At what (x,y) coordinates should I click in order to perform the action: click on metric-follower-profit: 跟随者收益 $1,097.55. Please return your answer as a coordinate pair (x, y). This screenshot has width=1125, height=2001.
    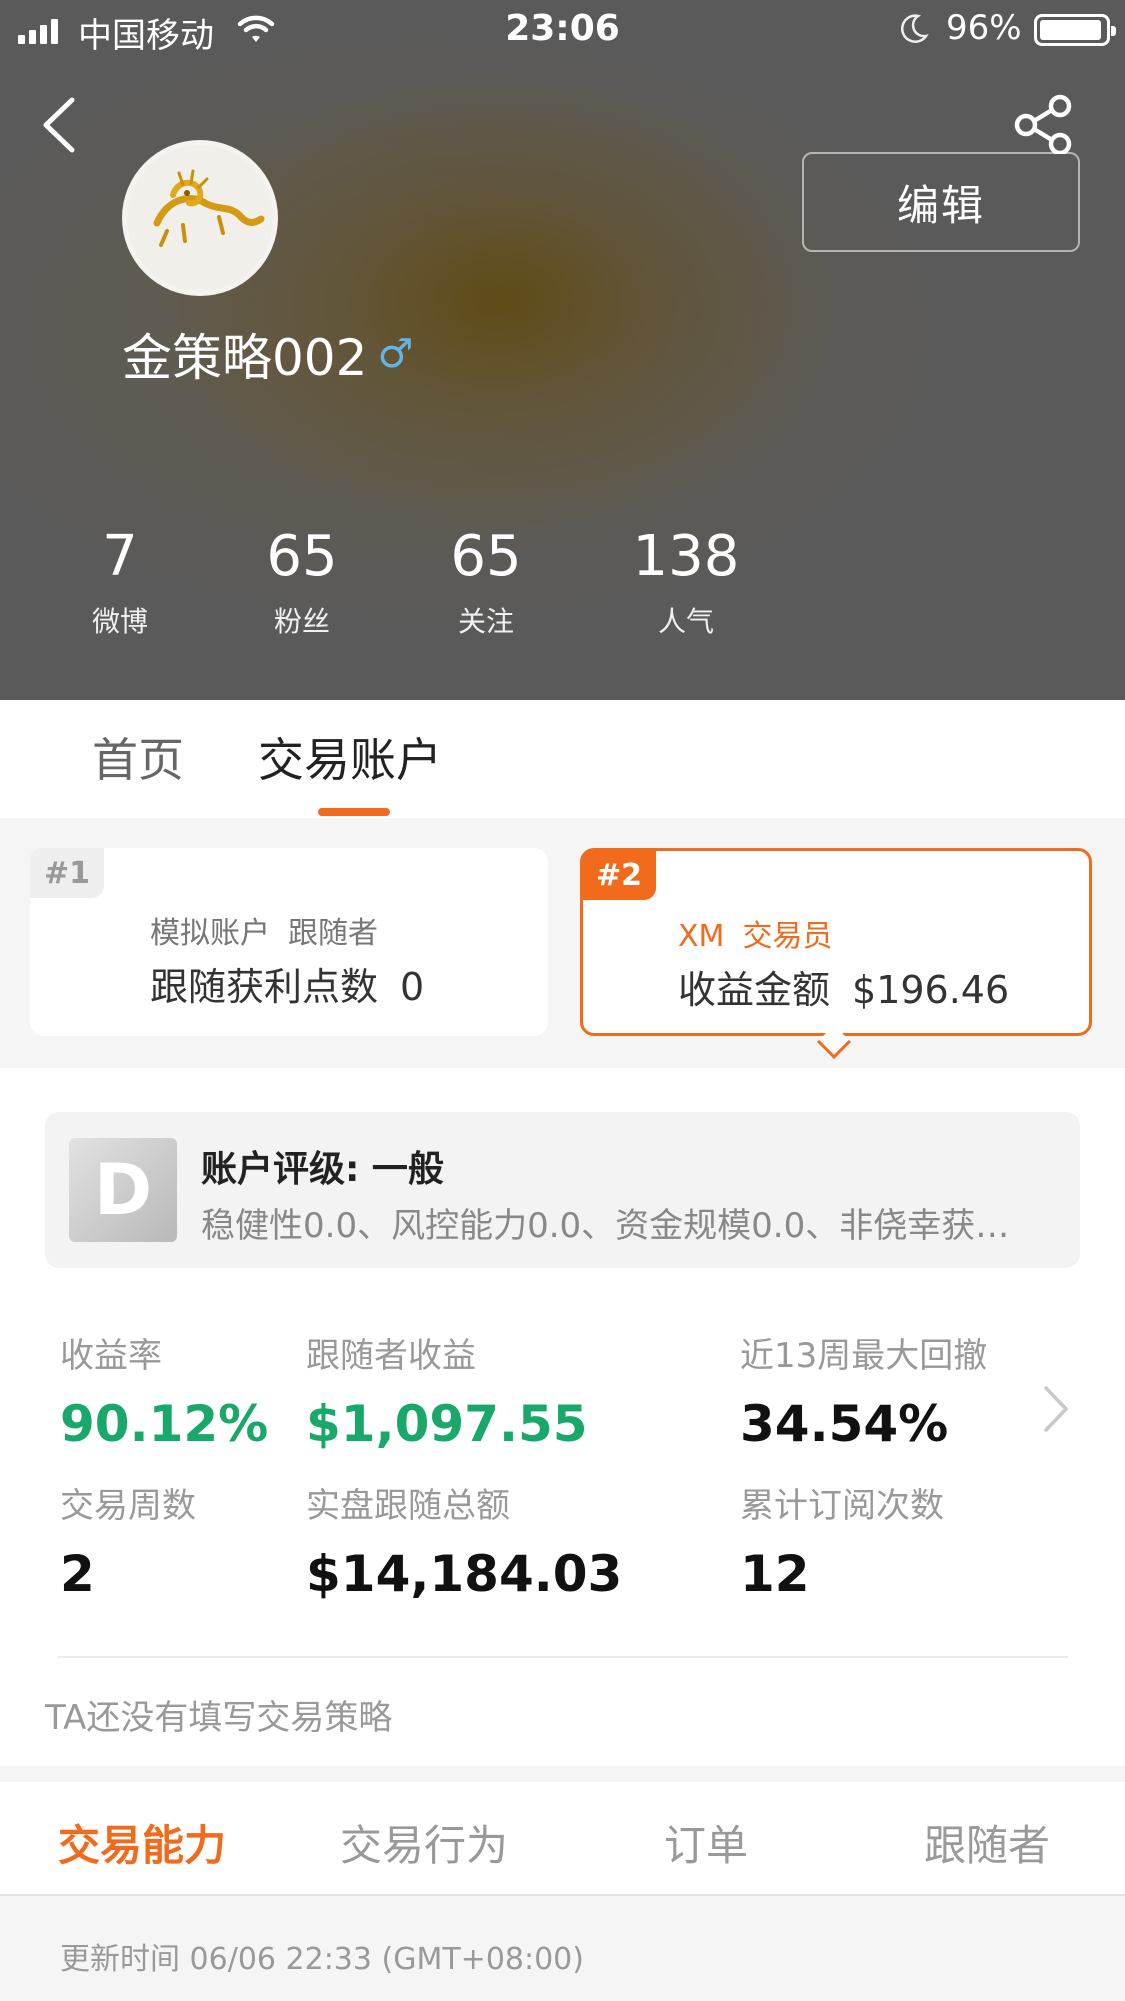
    Looking at the image, I should click on (447, 1390).